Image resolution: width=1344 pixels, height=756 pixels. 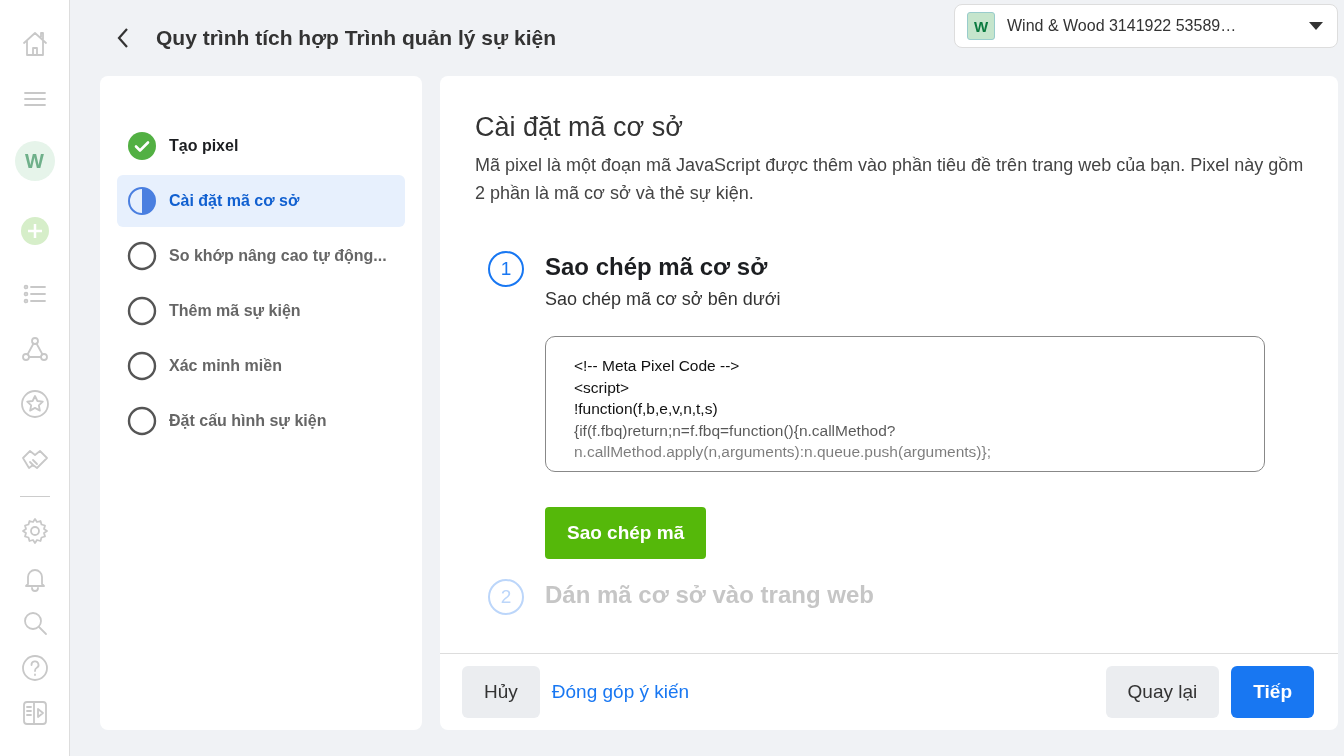 I want to click on account-badge: W, so click(x=981, y=26).